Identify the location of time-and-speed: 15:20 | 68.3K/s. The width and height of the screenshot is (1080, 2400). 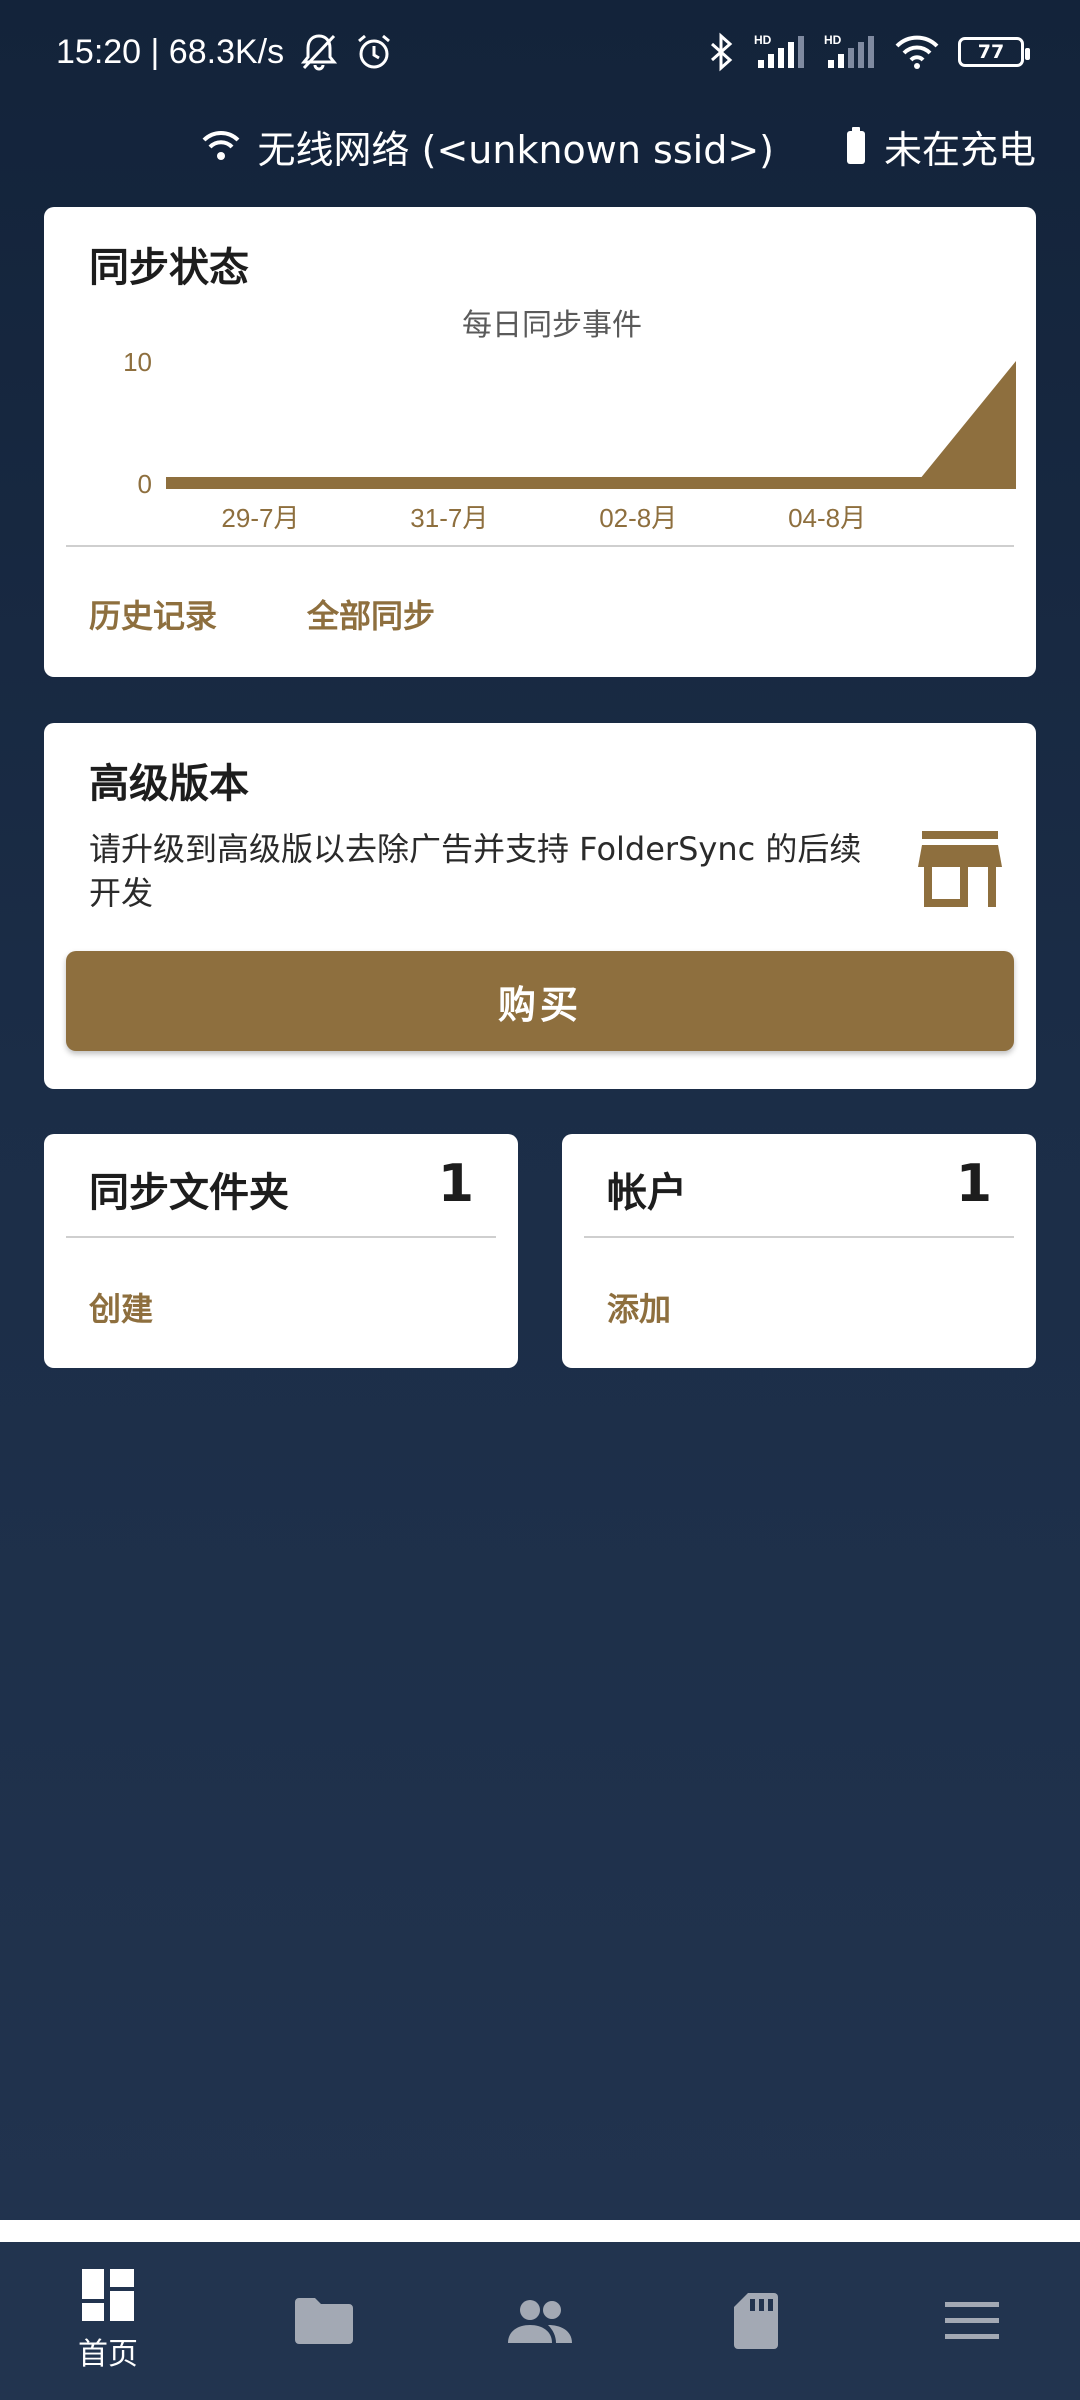
(170, 51).